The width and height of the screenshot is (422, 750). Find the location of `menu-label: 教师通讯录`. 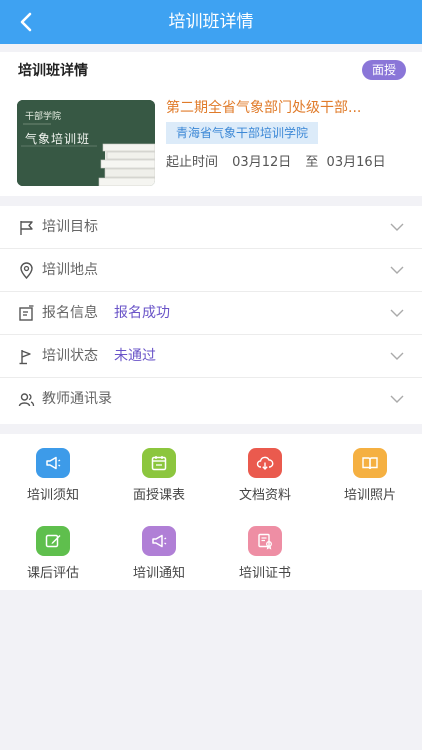

menu-label: 教师通讯录 is located at coordinates (77, 399).